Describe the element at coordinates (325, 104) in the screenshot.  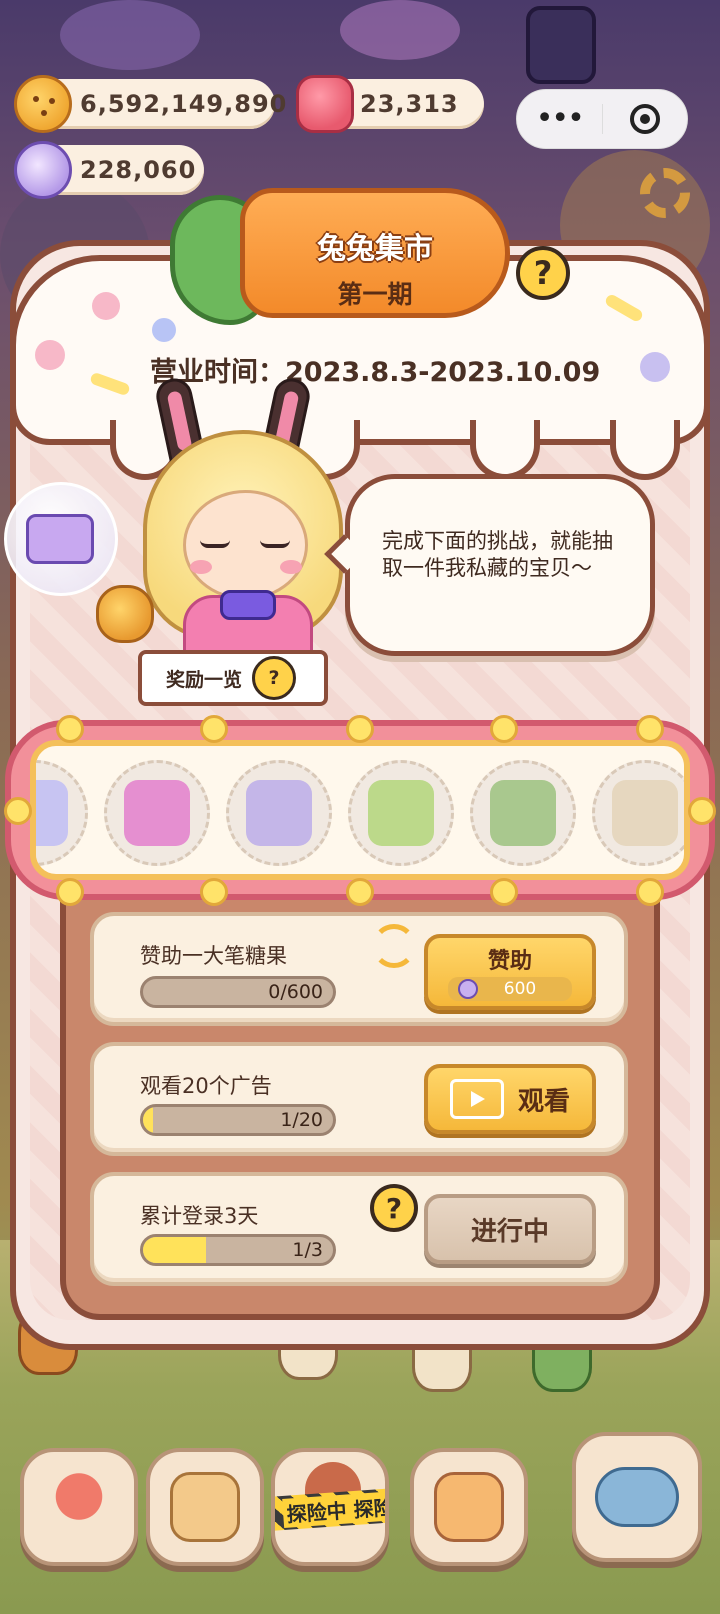
I see `gem-icon` at that location.